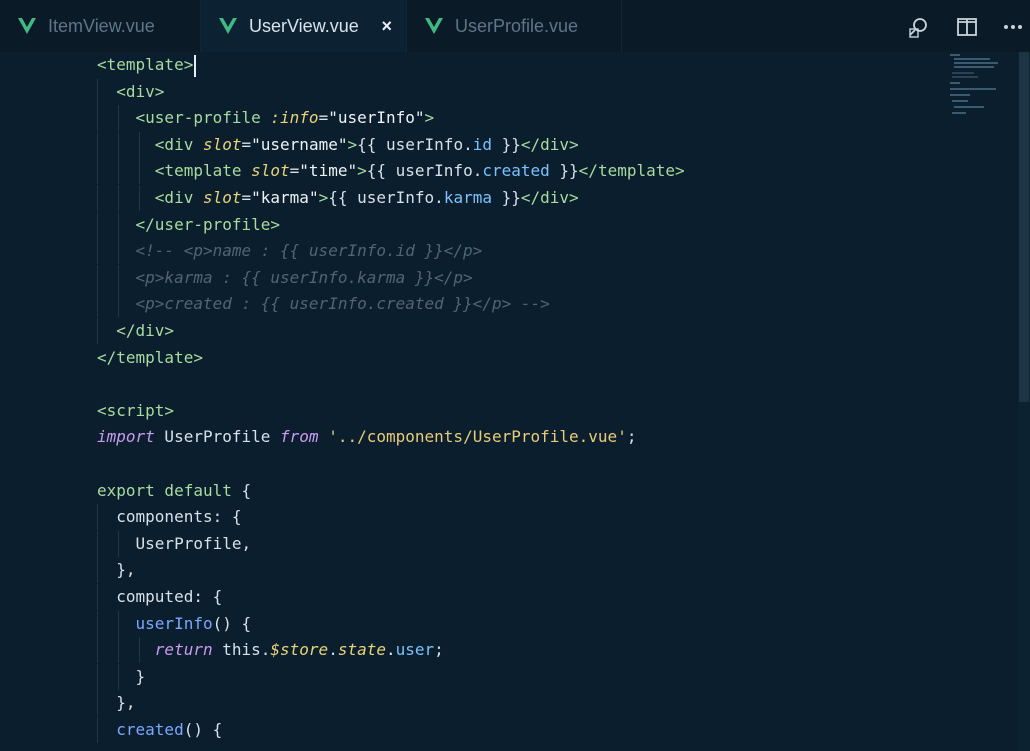 Image resolution: width=1030 pixels, height=751 pixels. I want to click on vertical-scrollbar, so click(1024, 401).